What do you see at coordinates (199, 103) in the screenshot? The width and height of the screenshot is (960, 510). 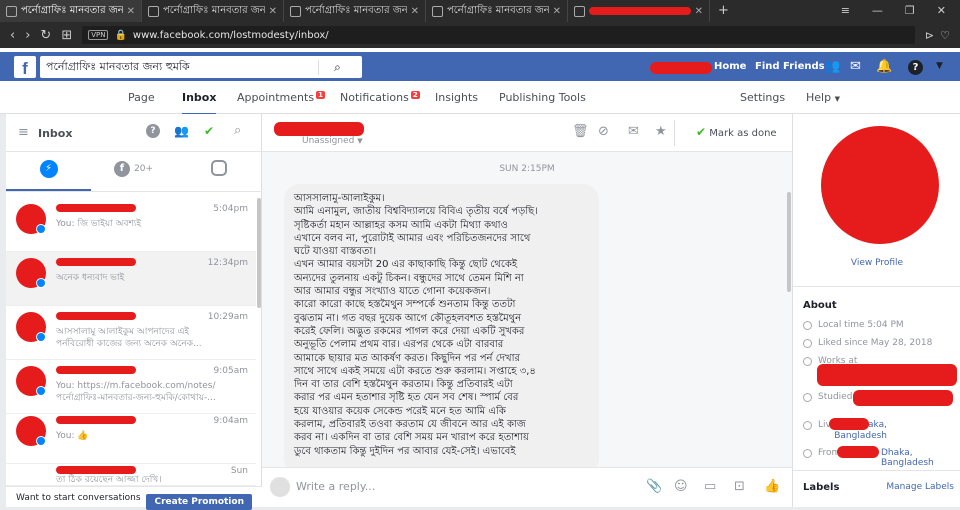 I see `tab-inbox: Inbox` at bounding box center [199, 103].